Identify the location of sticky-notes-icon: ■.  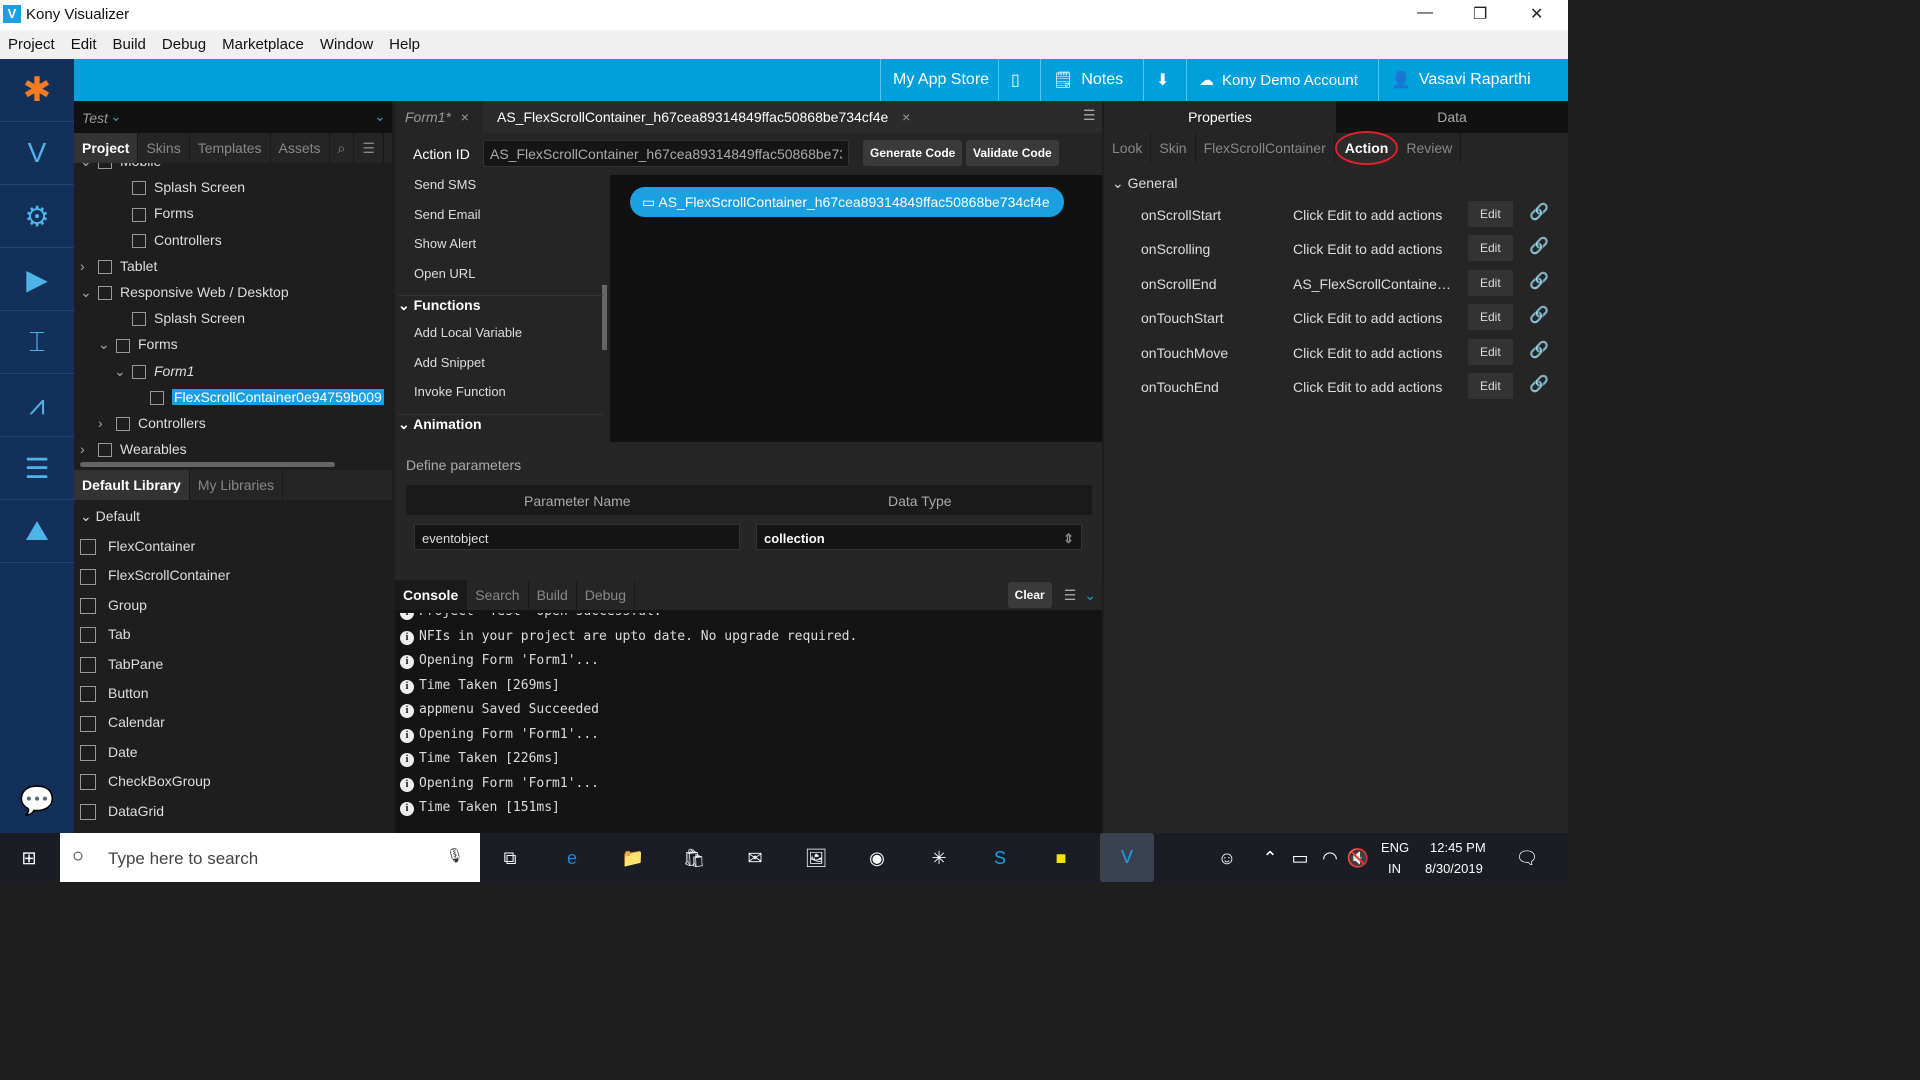
(1061, 858).